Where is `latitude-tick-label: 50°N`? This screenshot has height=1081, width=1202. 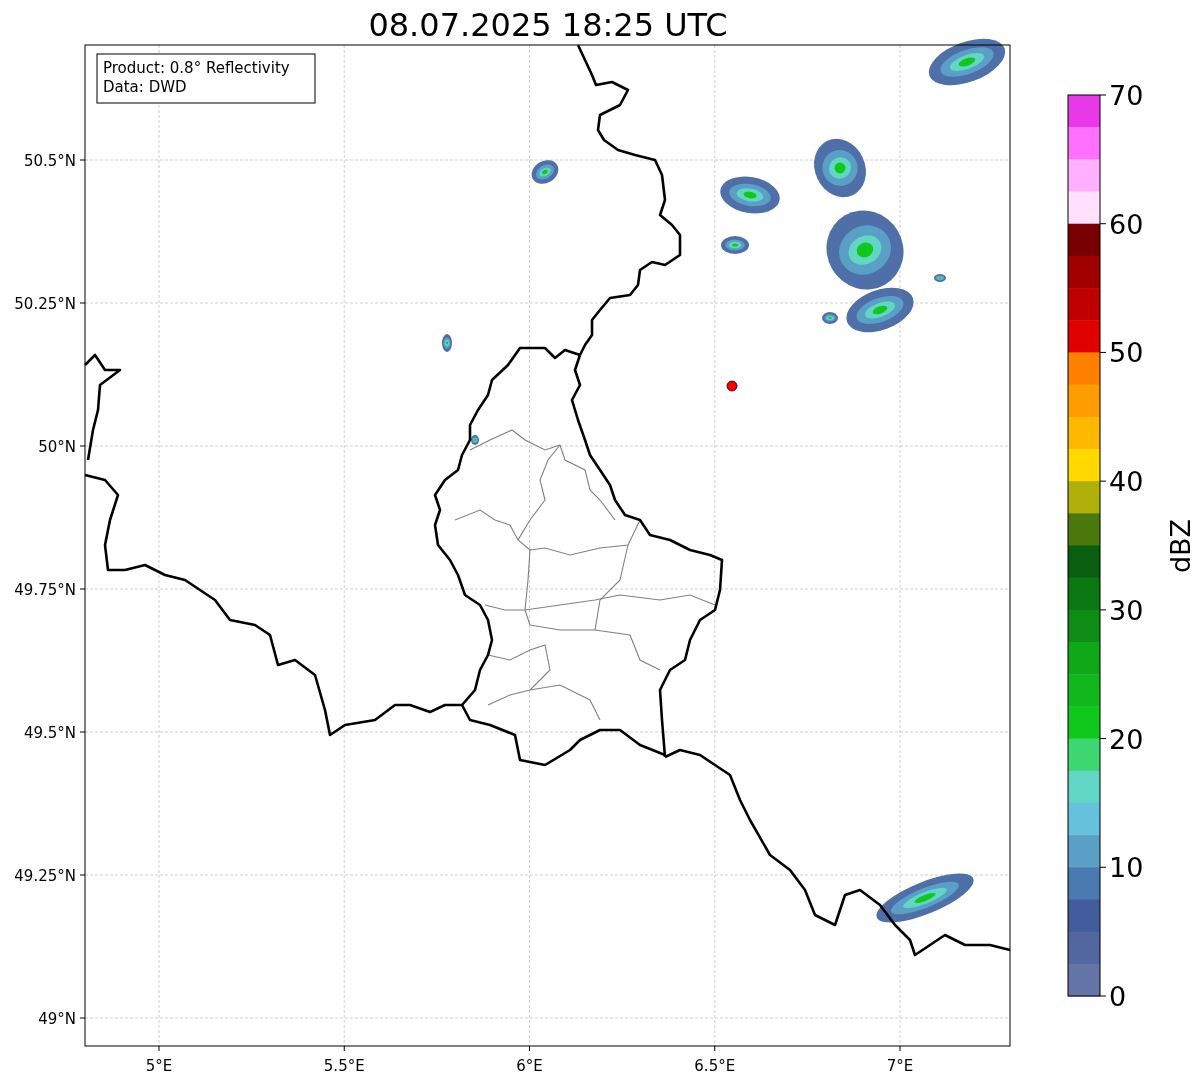
latitude-tick-label: 50°N is located at coordinates (57, 447).